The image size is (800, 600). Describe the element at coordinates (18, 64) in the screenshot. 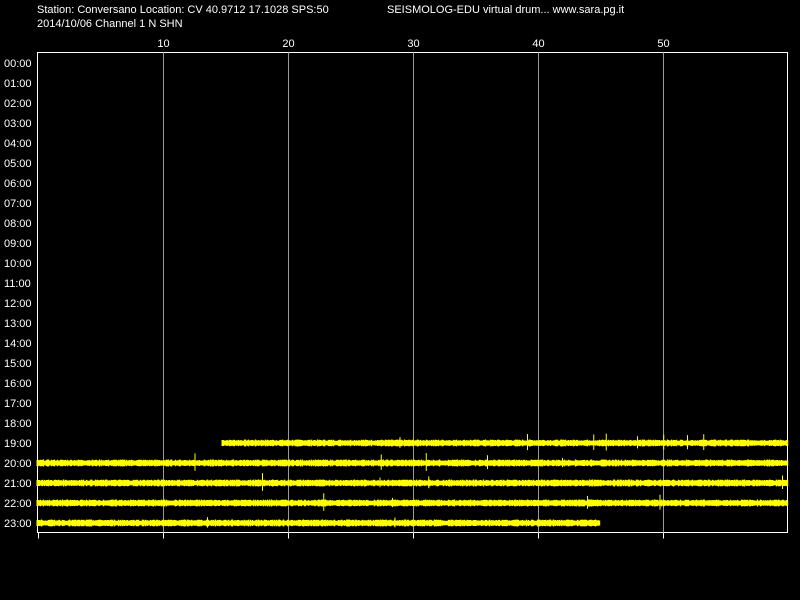

I see `hour-label: 00:00` at that location.